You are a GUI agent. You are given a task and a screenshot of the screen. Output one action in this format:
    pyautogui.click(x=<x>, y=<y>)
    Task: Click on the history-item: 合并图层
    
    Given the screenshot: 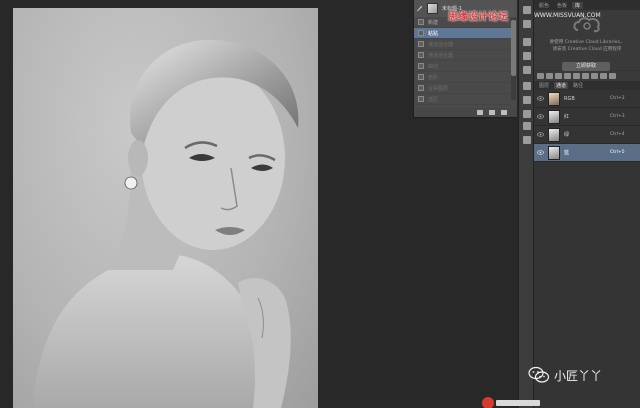 What is the action you would take?
    pyautogui.click(x=462, y=88)
    